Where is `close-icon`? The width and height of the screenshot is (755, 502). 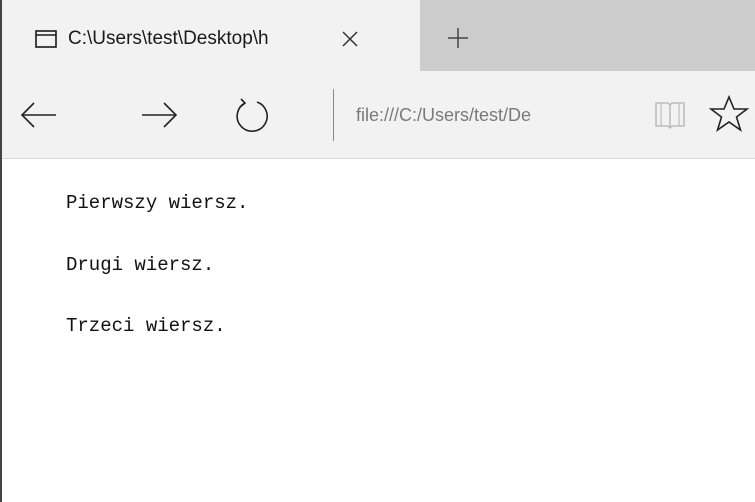 close-icon is located at coordinates (350, 39).